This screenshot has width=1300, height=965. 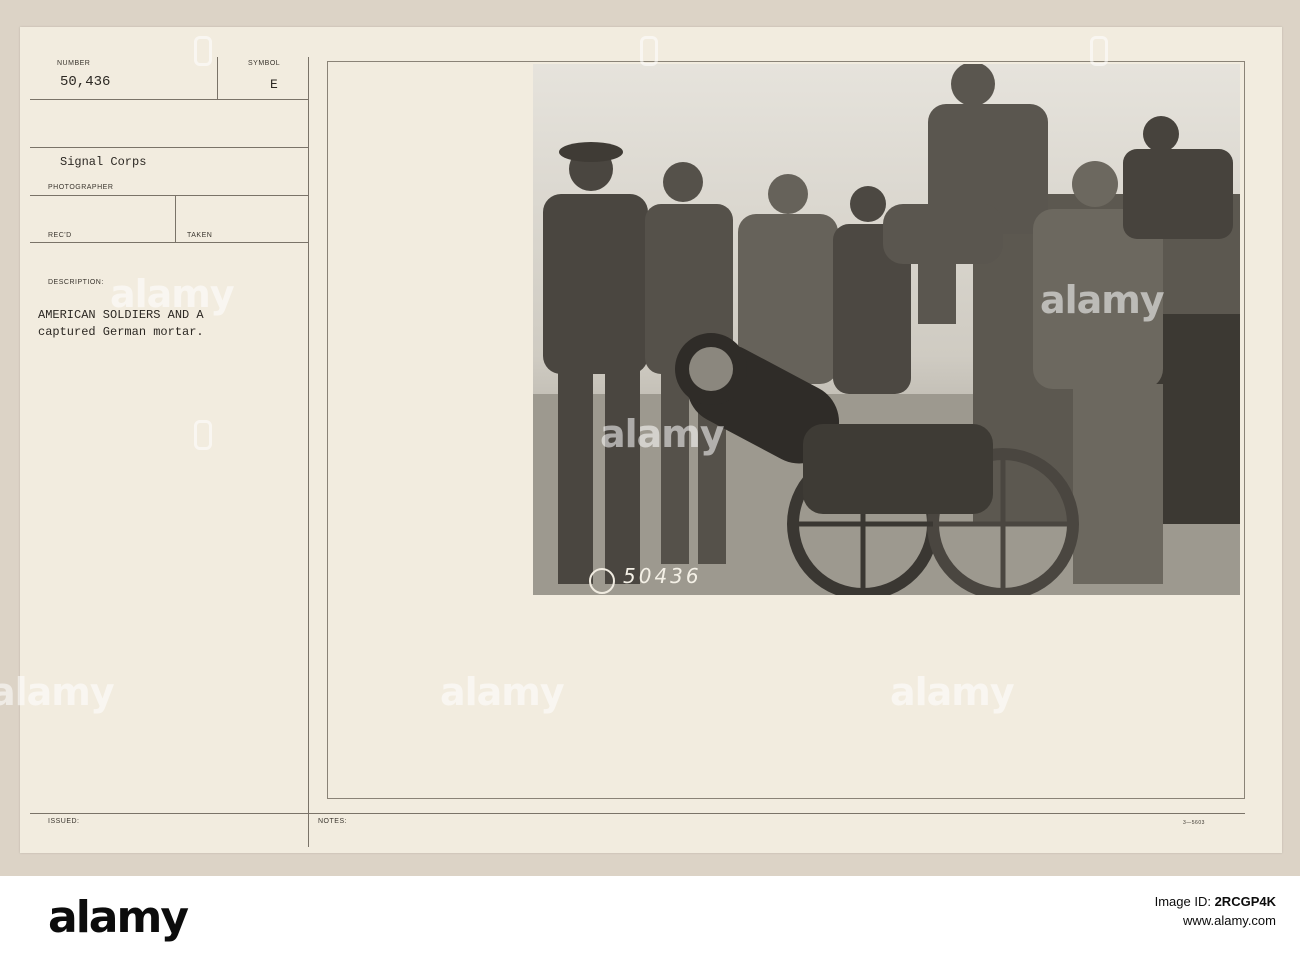 What do you see at coordinates (76, 282) in the screenshot?
I see `description-label: DESCRIPTION:` at bounding box center [76, 282].